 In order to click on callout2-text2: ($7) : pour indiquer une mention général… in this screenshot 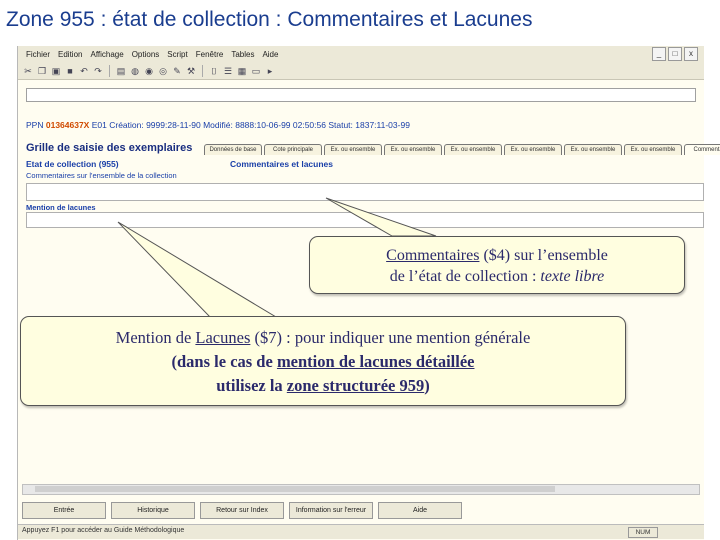, I will do `click(390, 337)`.